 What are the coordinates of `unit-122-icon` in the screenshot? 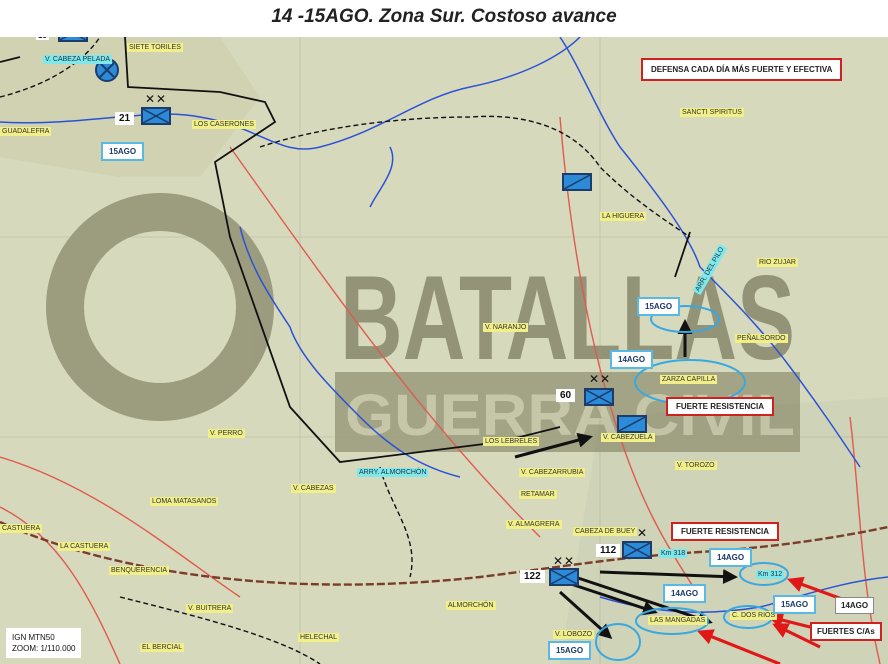 It's located at (564, 577).